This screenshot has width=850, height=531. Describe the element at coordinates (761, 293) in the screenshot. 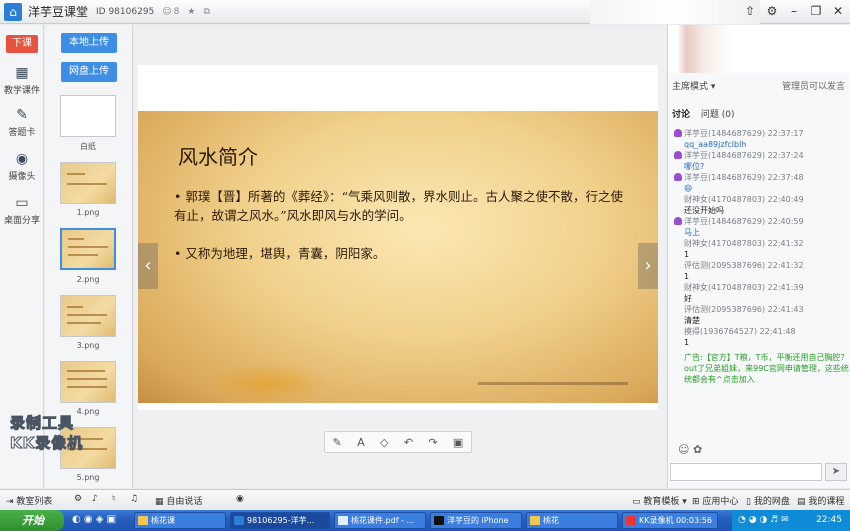

I see `chat-message: 财神女(4170487803) 22:41:39 好` at that location.